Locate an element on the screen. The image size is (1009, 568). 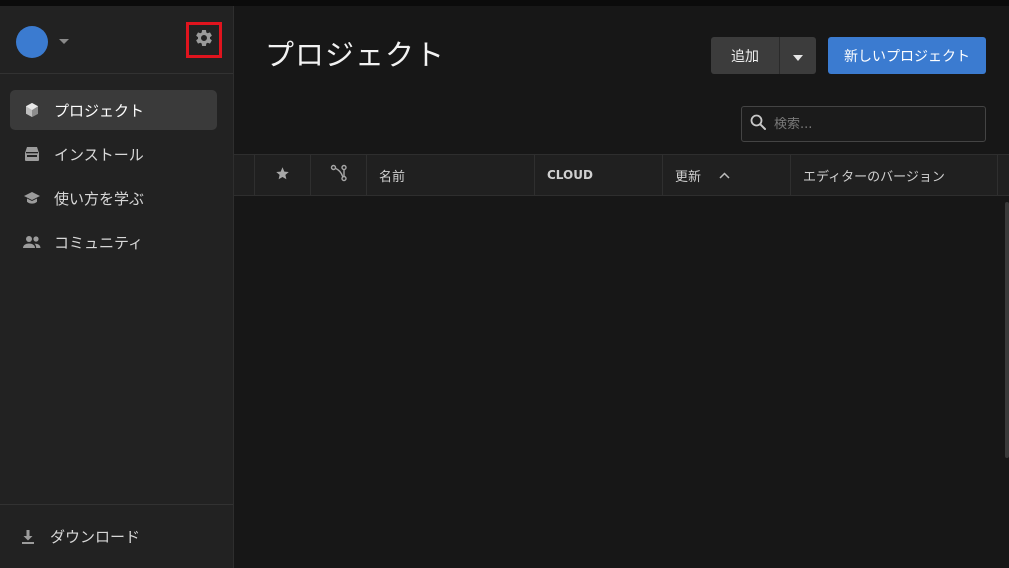
favorite-column-header is located at coordinates (283, 175).